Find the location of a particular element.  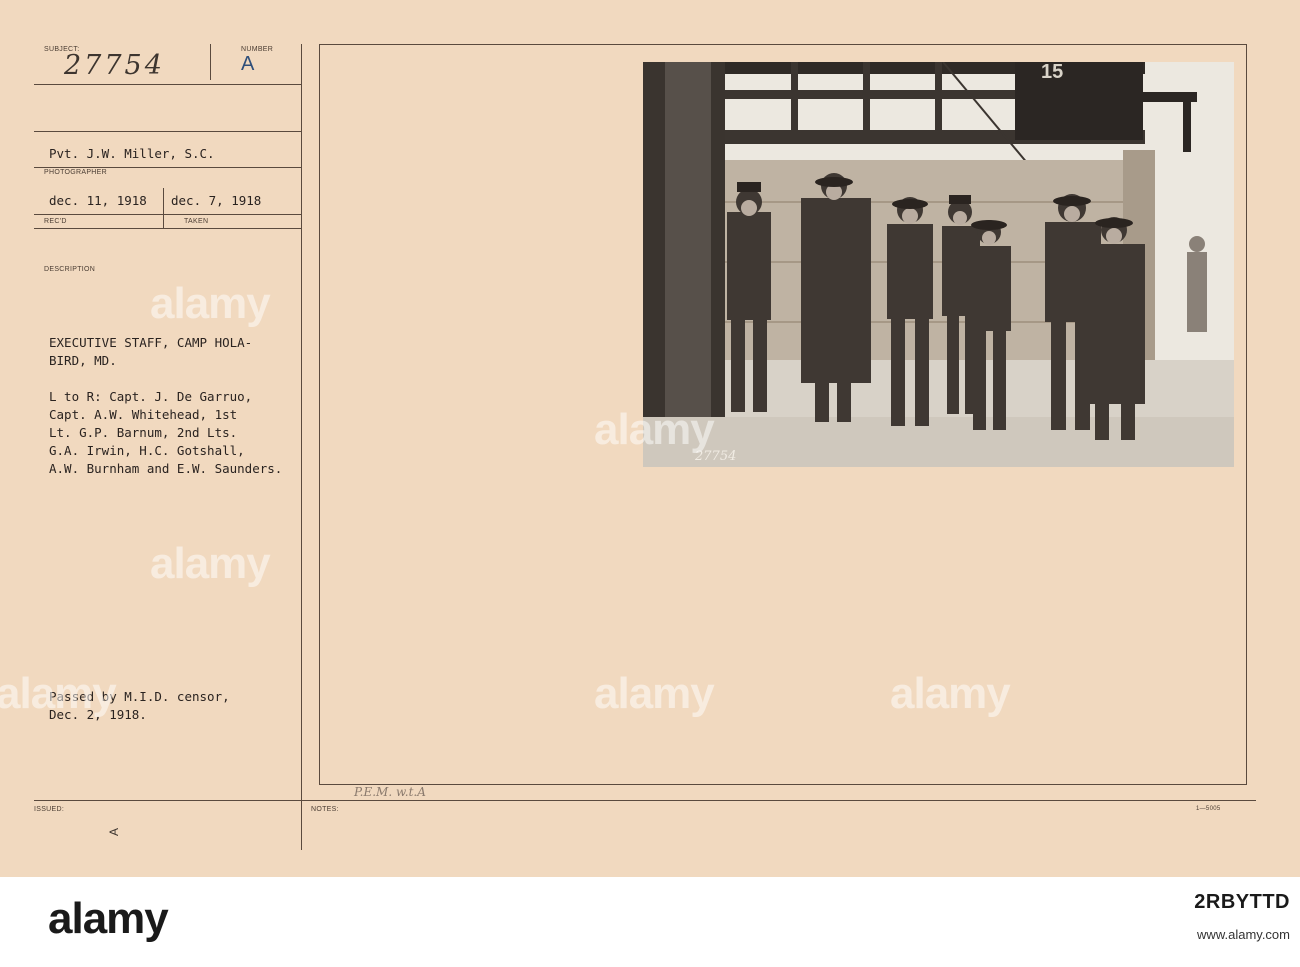

received-label: REC'D is located at coordinates (55, 221).